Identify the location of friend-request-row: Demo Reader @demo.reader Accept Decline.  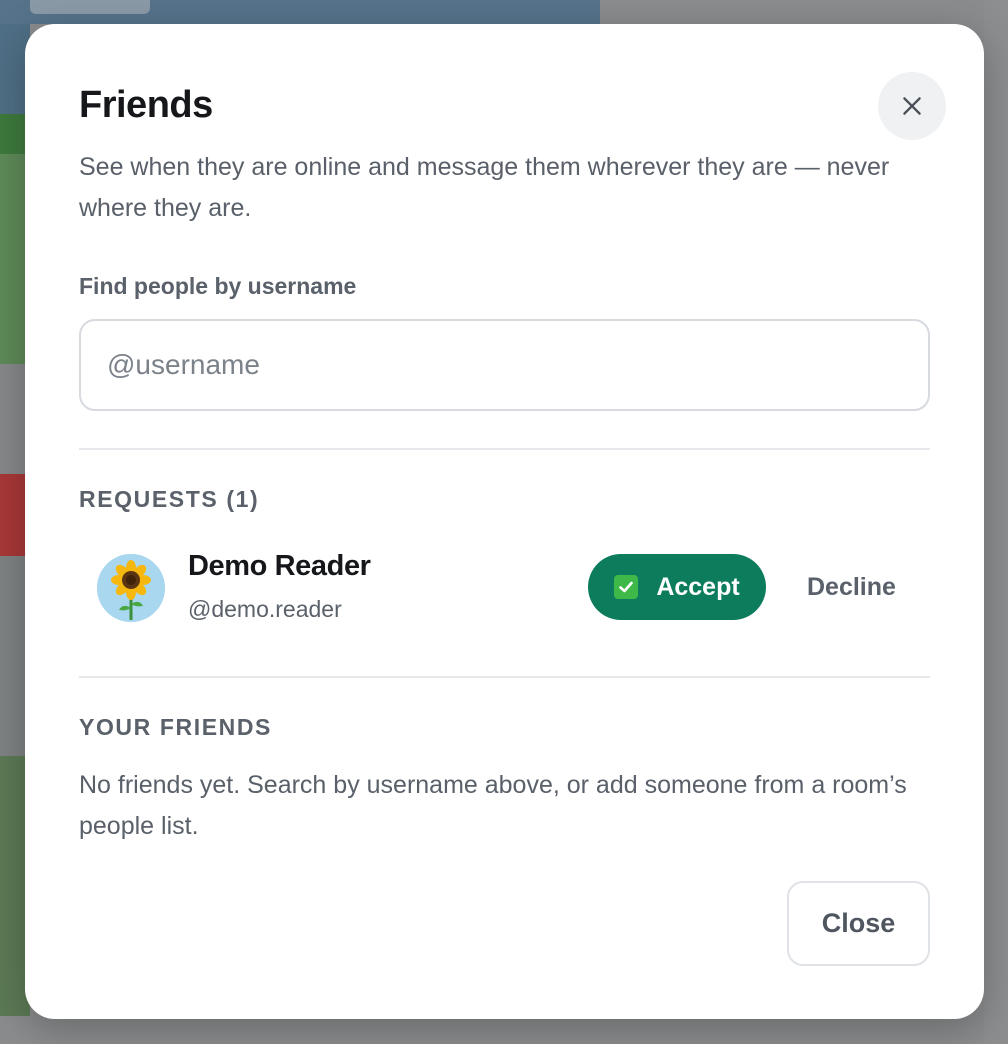
(504, 589).